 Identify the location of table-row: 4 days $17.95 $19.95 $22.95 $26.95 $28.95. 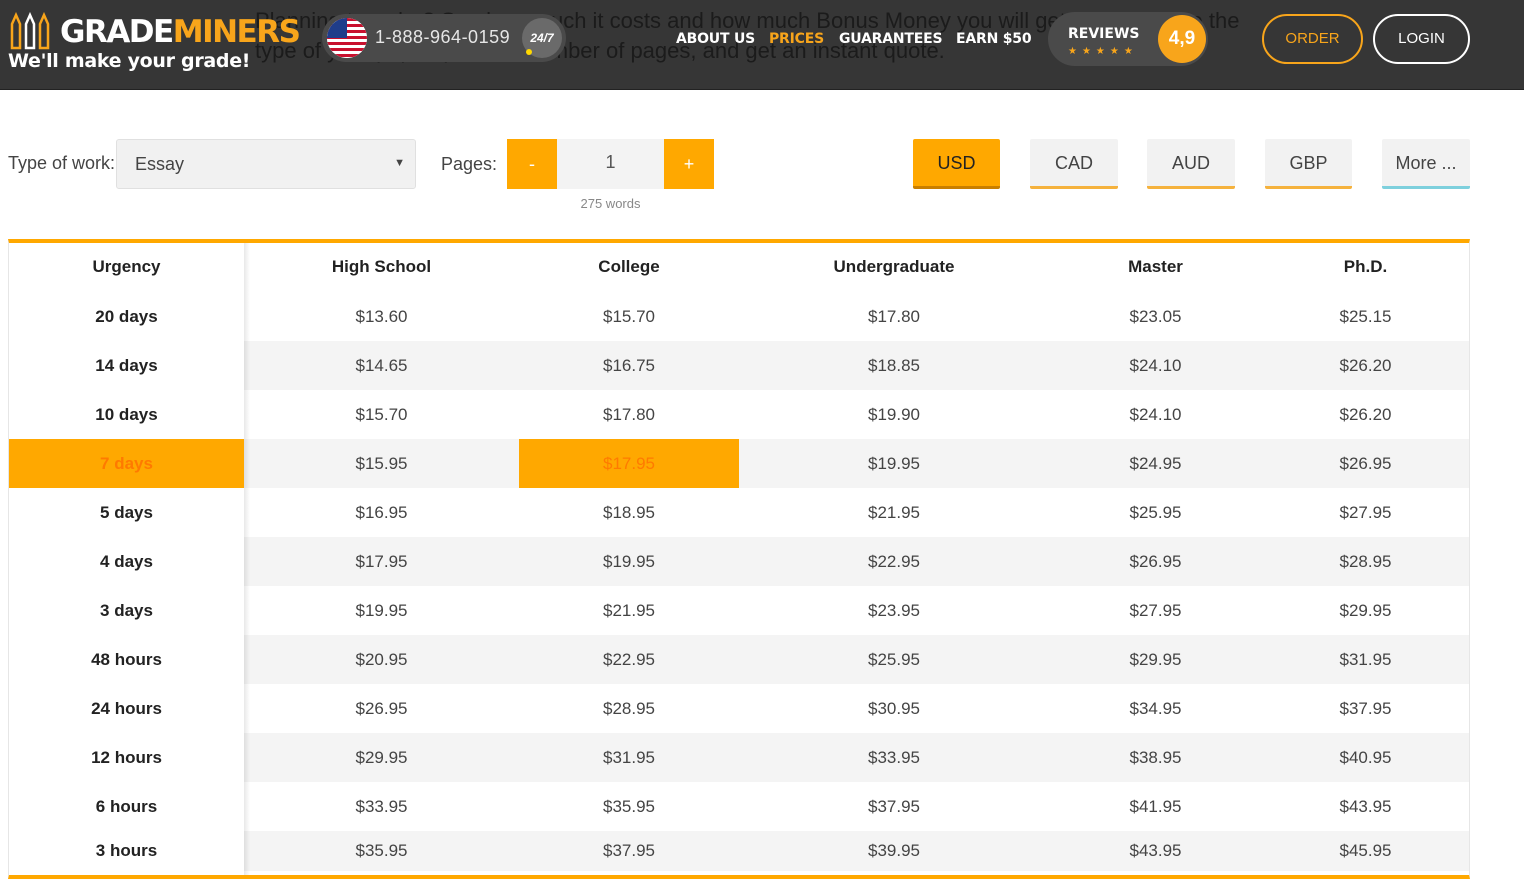
(739, 561).